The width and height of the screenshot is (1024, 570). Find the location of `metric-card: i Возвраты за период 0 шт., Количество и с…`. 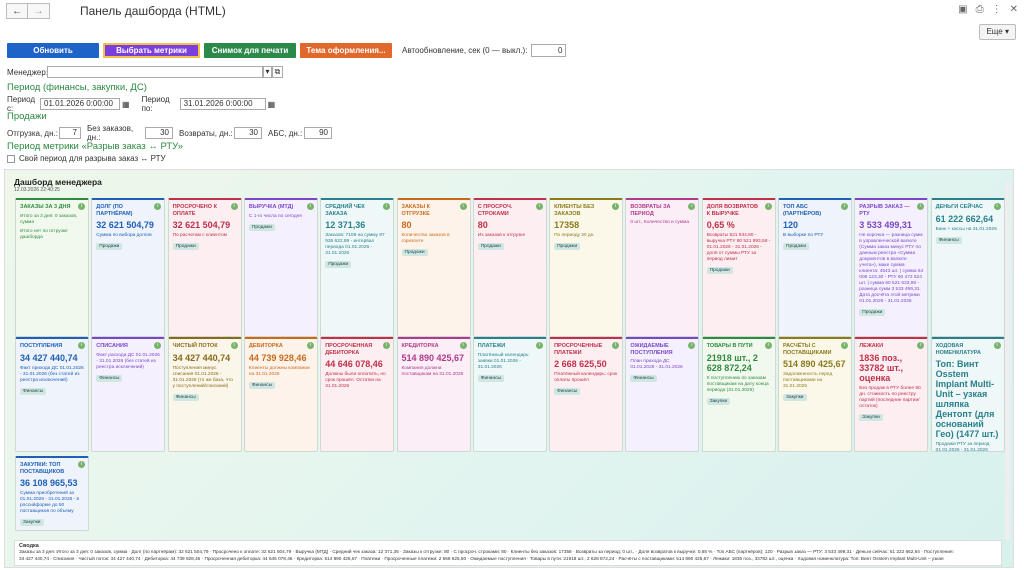

metric-card: i Возвраты за период 0 шт., Количество и с… is located at coordinates (662, 267).